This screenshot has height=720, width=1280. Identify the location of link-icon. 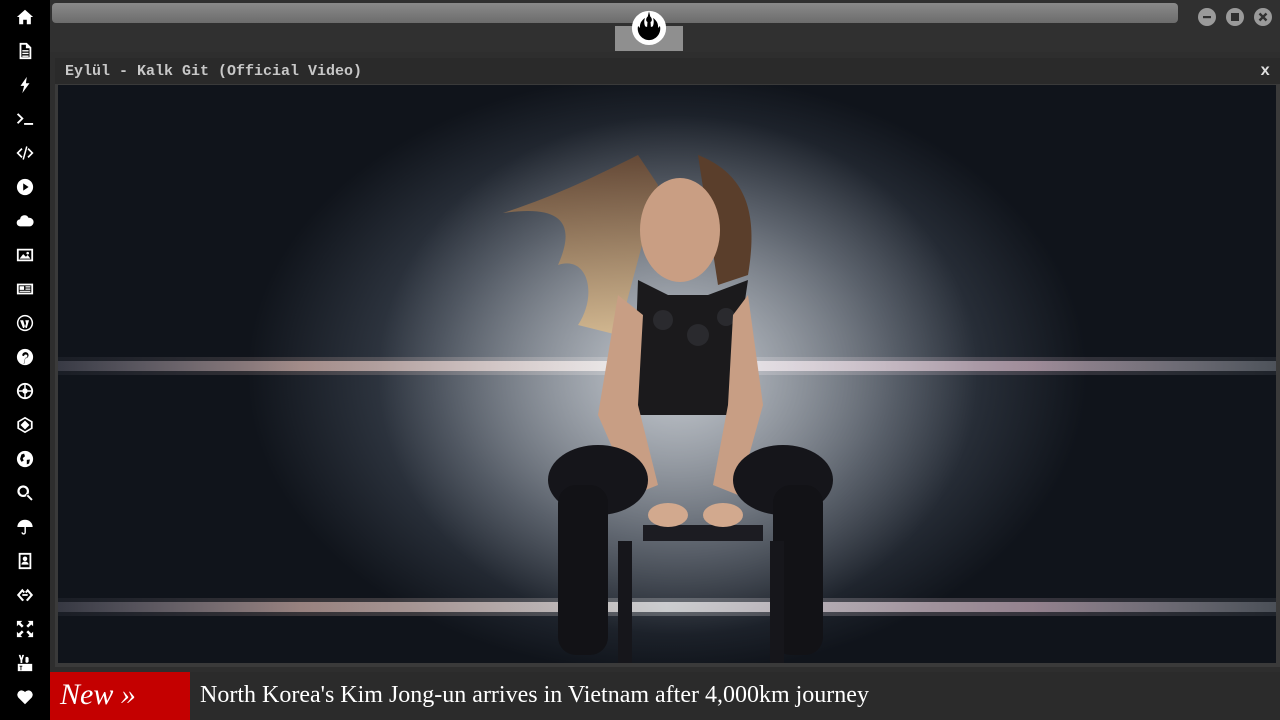
(25, 595).